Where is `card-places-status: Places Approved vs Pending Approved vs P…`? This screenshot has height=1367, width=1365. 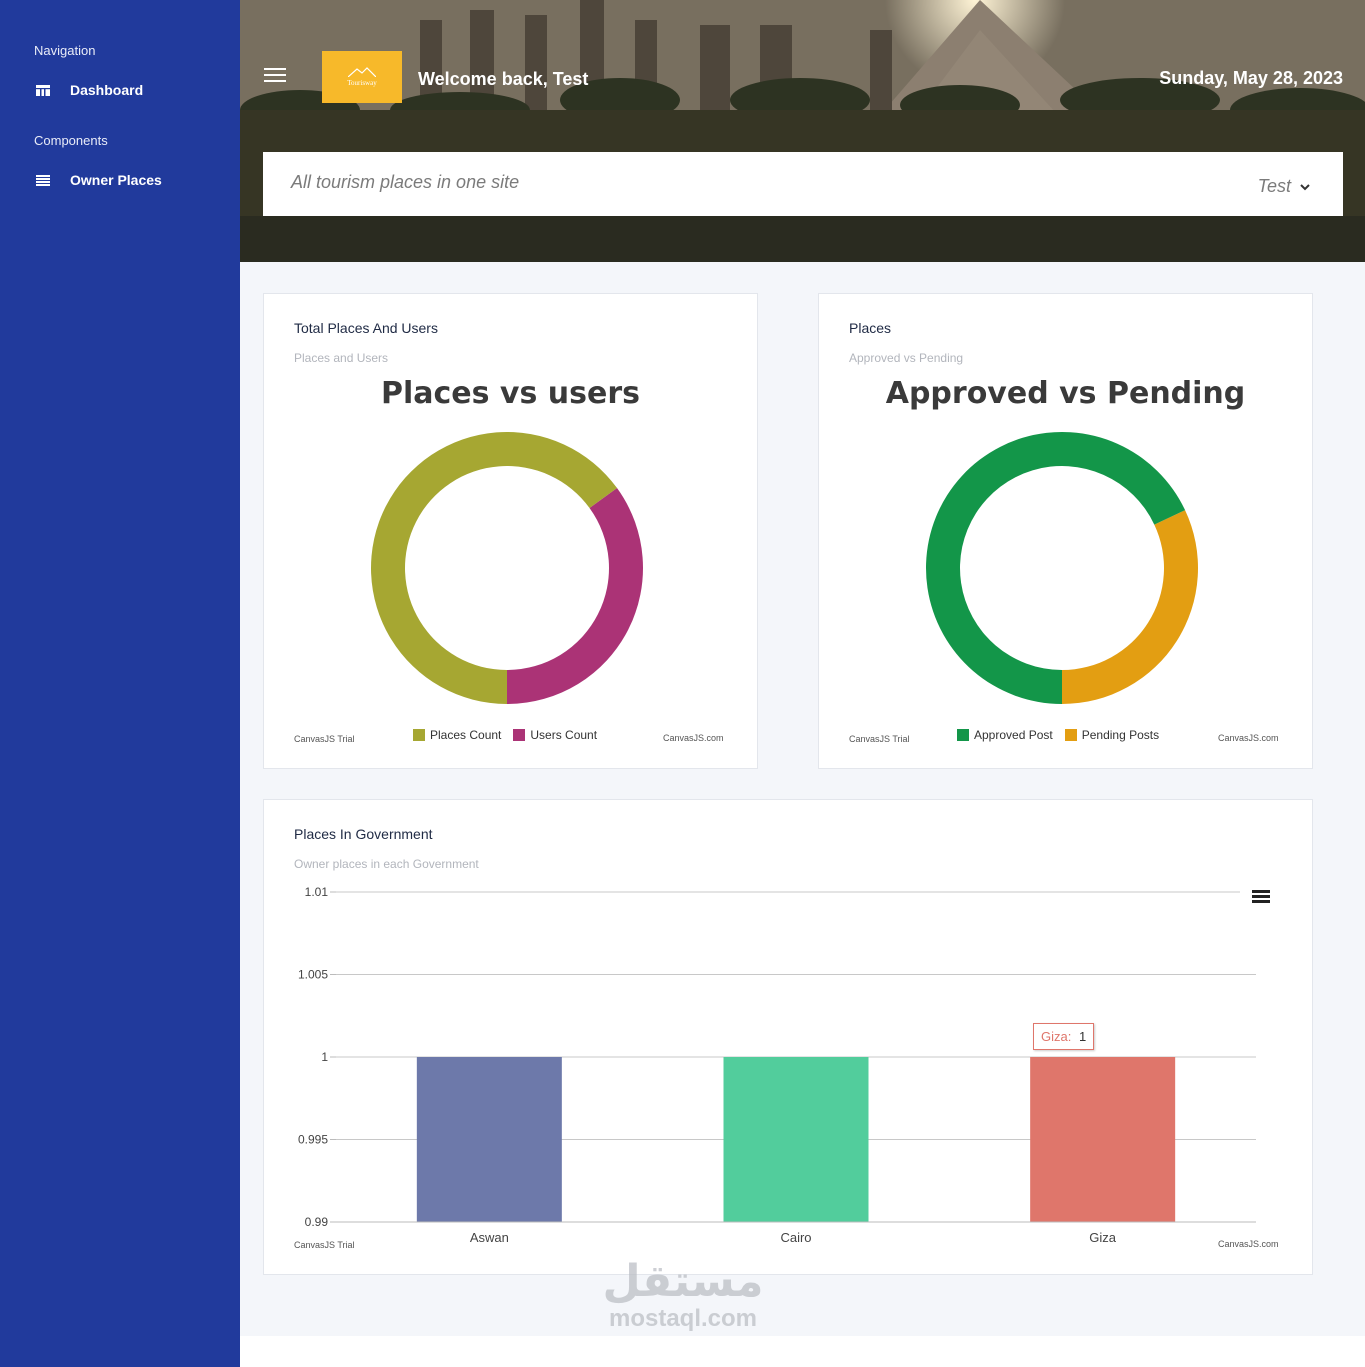
card-places-status: Places Approved vs Pending Approved vs P… is located at coordinates (1065, 531).